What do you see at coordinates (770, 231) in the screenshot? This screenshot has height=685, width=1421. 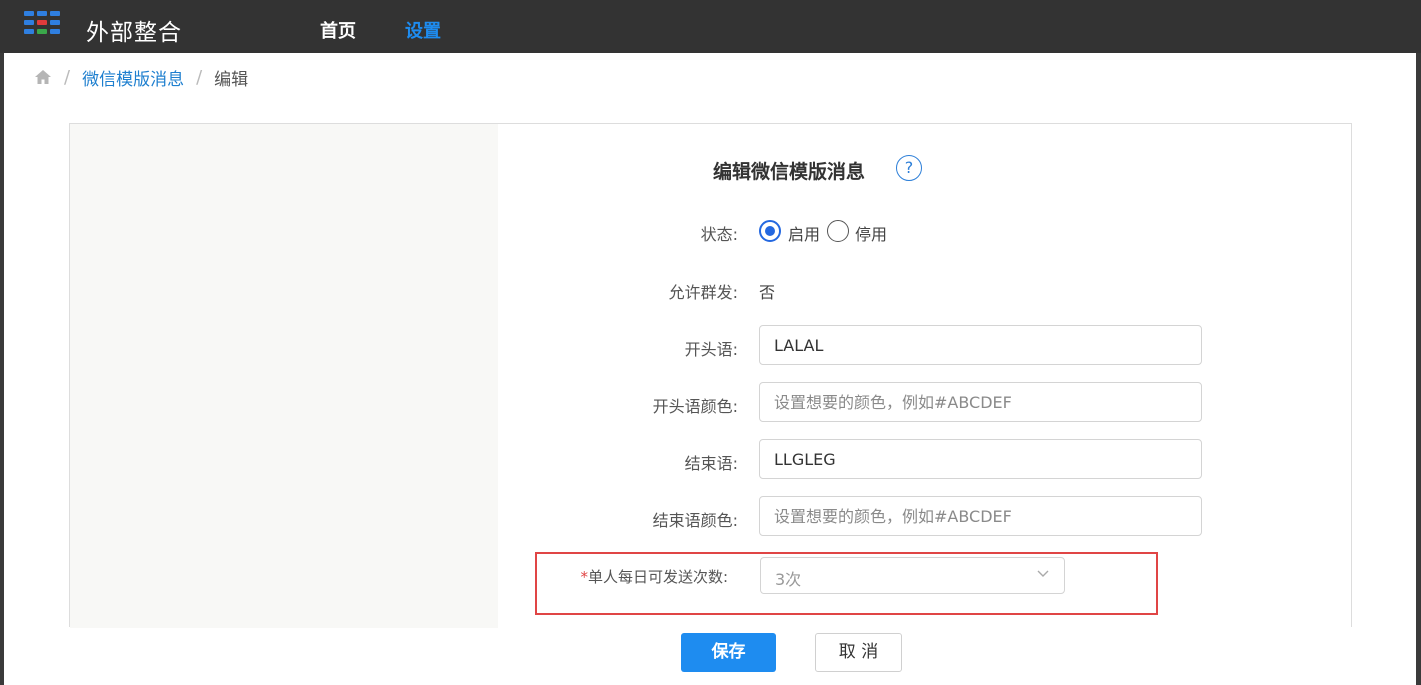 I see `status-enabled-radio` at bounding box center [770, 231].